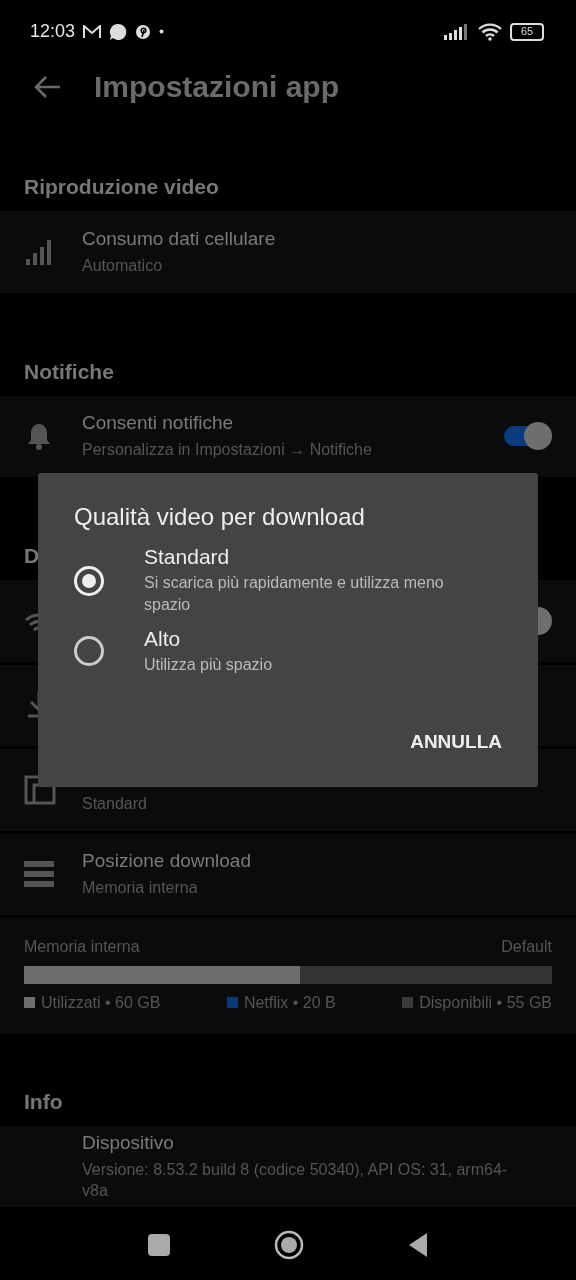 The image size is (576, 1280). I want to click on storage-tag: Default, so click(526, 947).